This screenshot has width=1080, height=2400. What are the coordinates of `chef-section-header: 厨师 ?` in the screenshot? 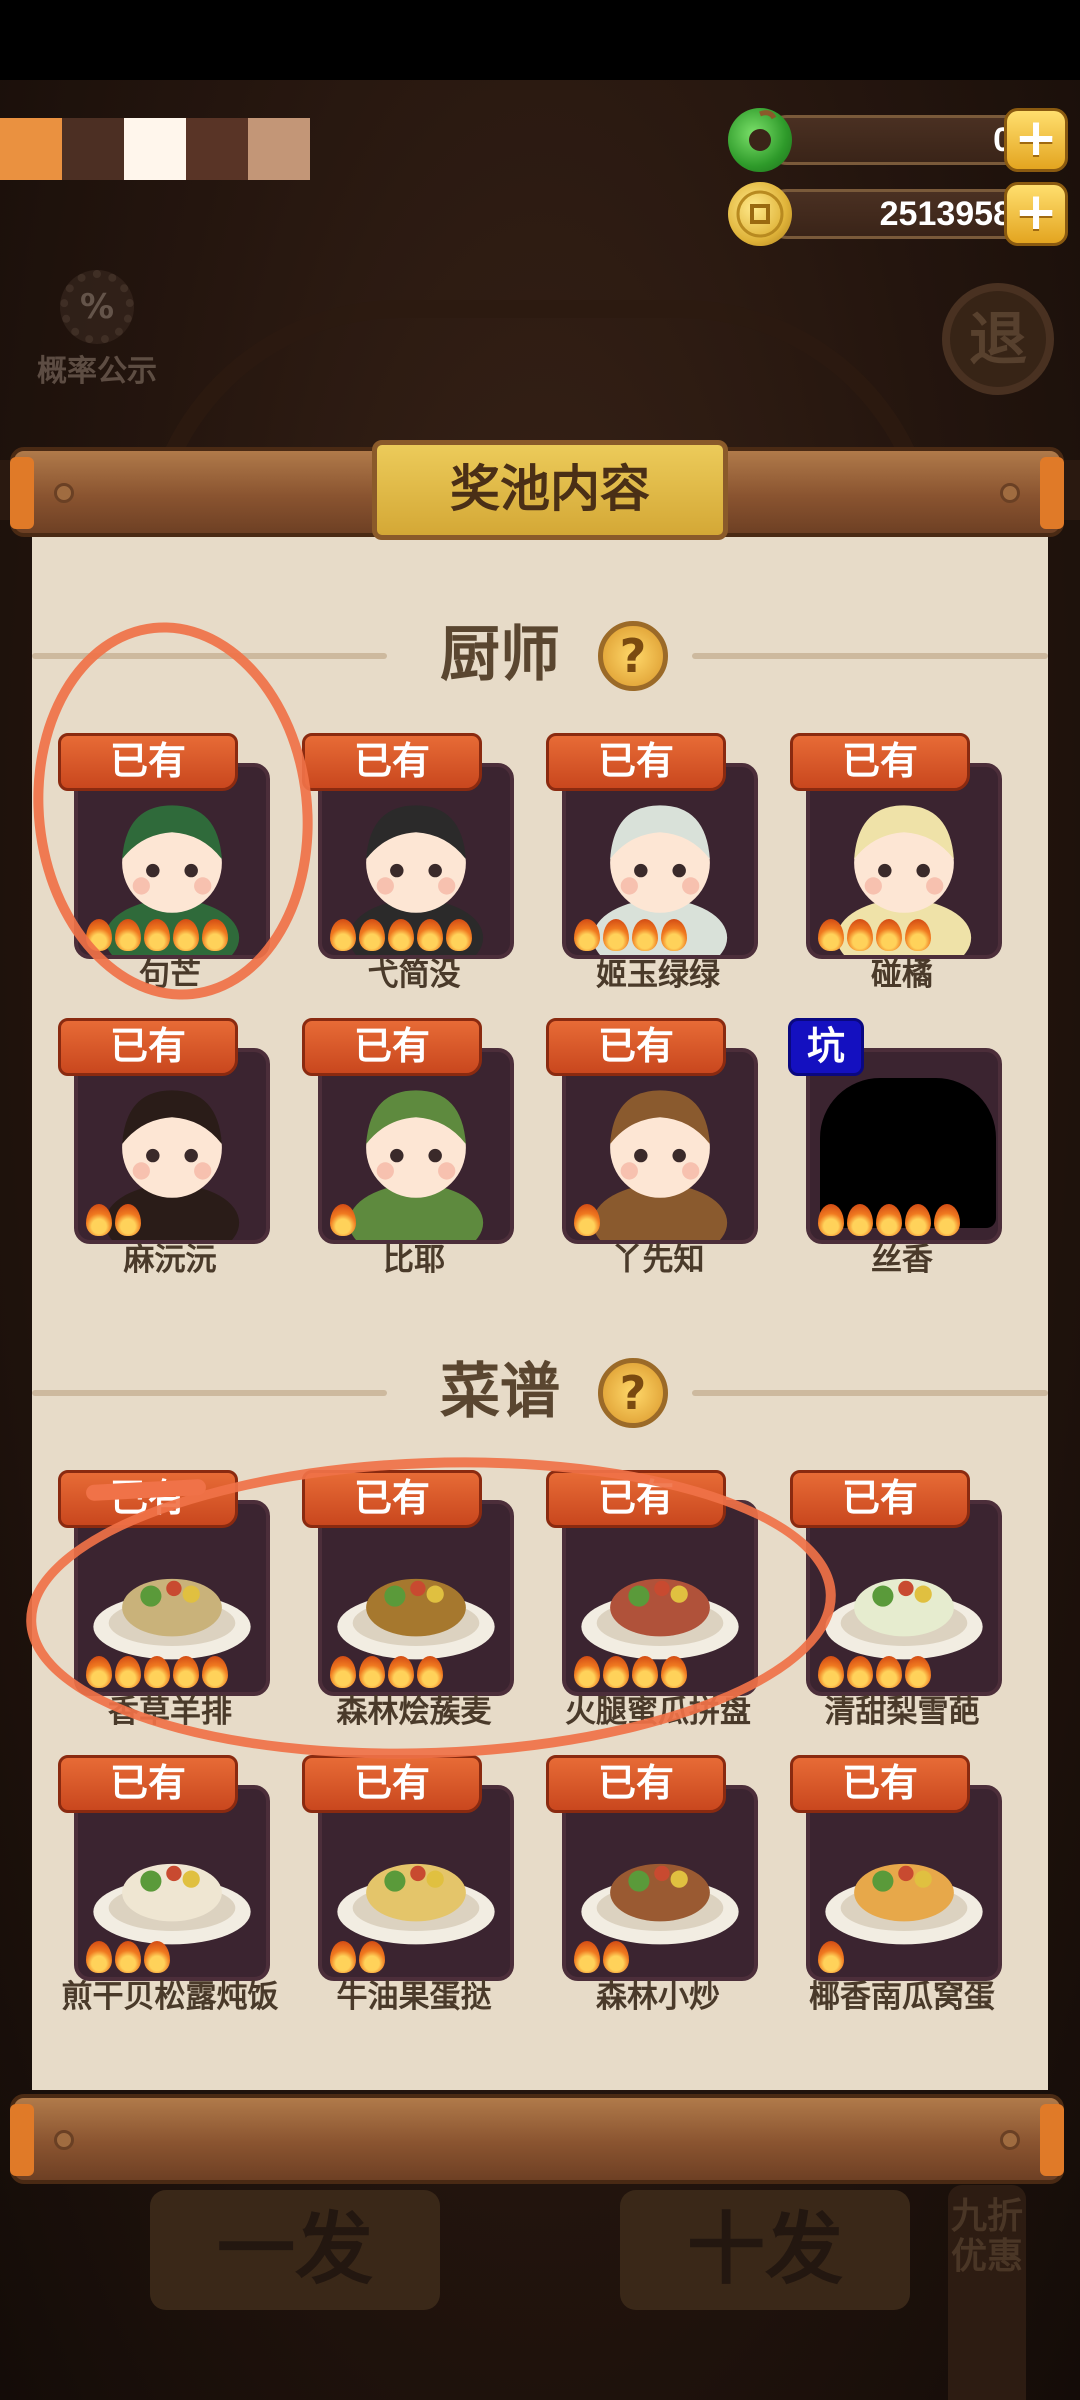 It's located at (540, 655).